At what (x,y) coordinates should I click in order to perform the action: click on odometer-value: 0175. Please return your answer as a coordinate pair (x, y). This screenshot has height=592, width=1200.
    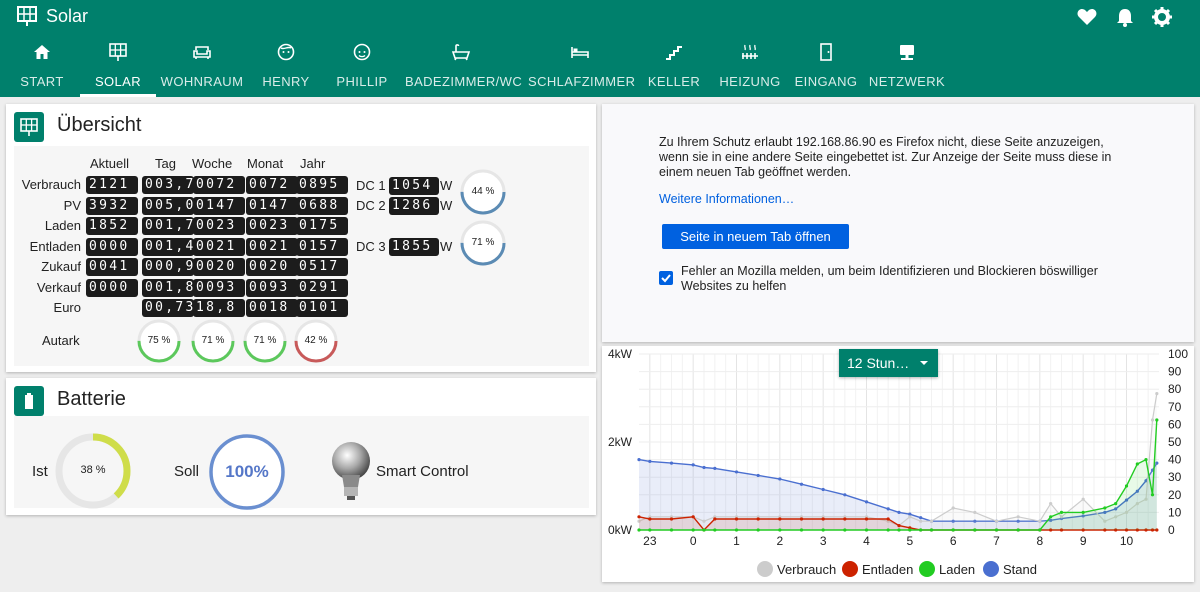
    Looking at the image, I should click on (322, 226).